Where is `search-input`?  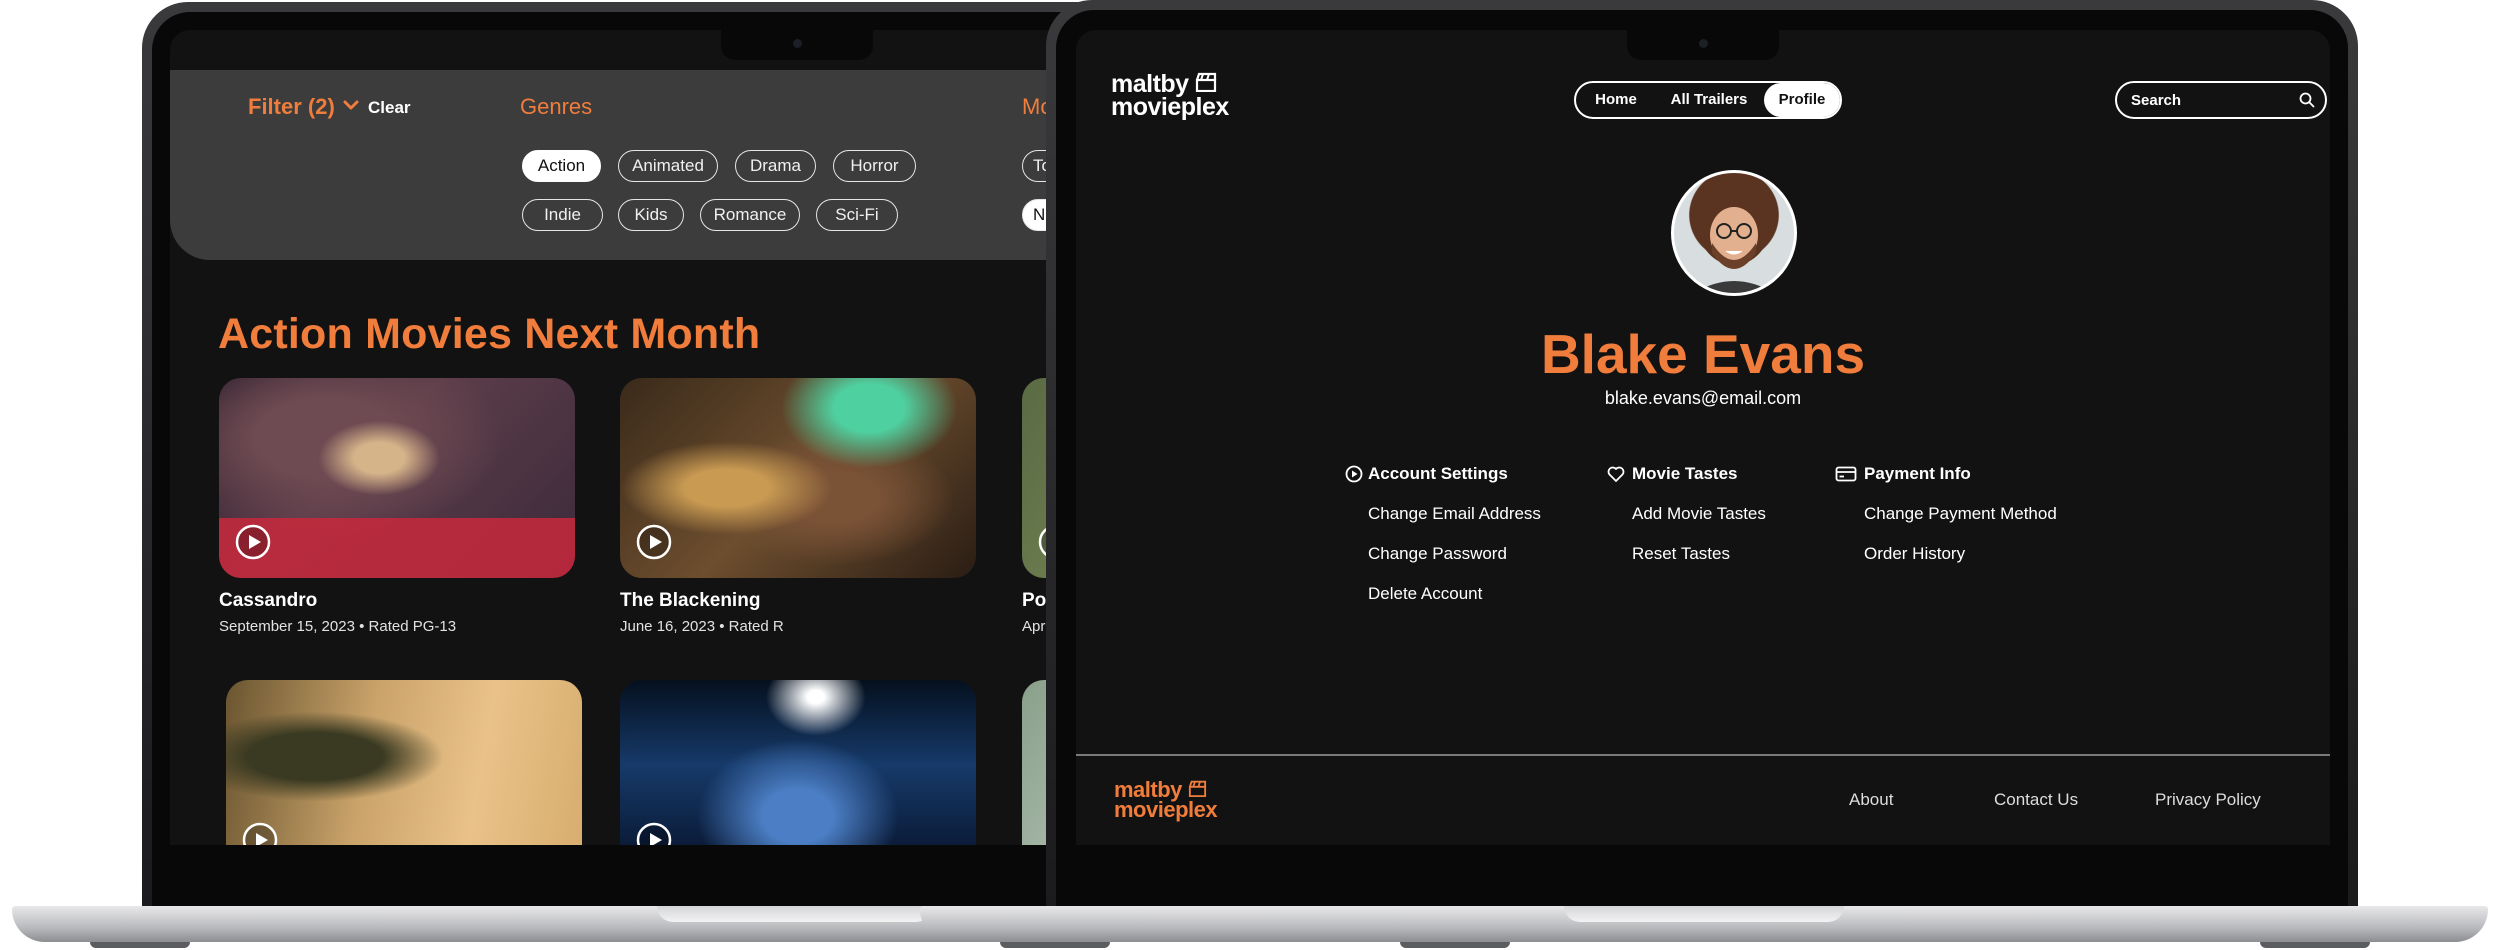
search-input is located at coordinates (2211, 100).